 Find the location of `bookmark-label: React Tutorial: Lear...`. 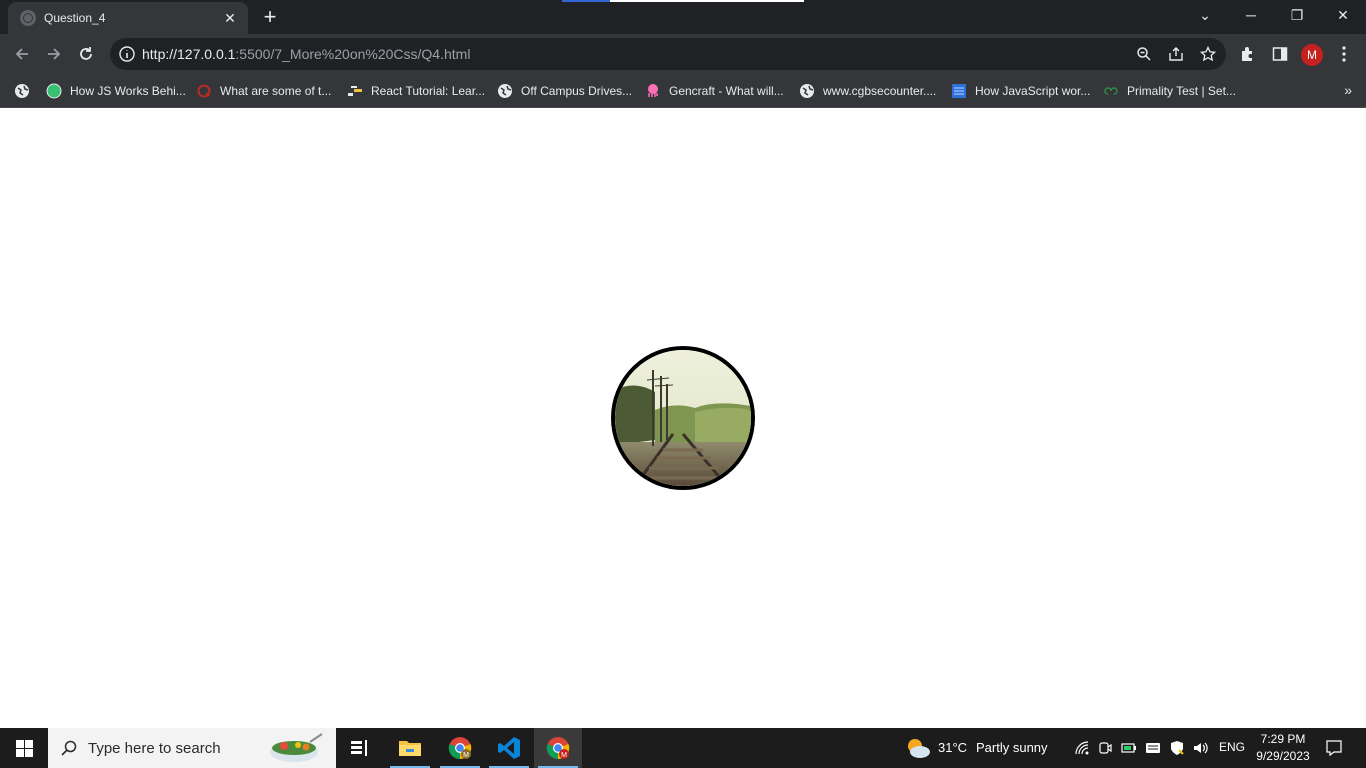

bookmark-label: React Tutorial: Lear... is located at coordinates (428, 91).